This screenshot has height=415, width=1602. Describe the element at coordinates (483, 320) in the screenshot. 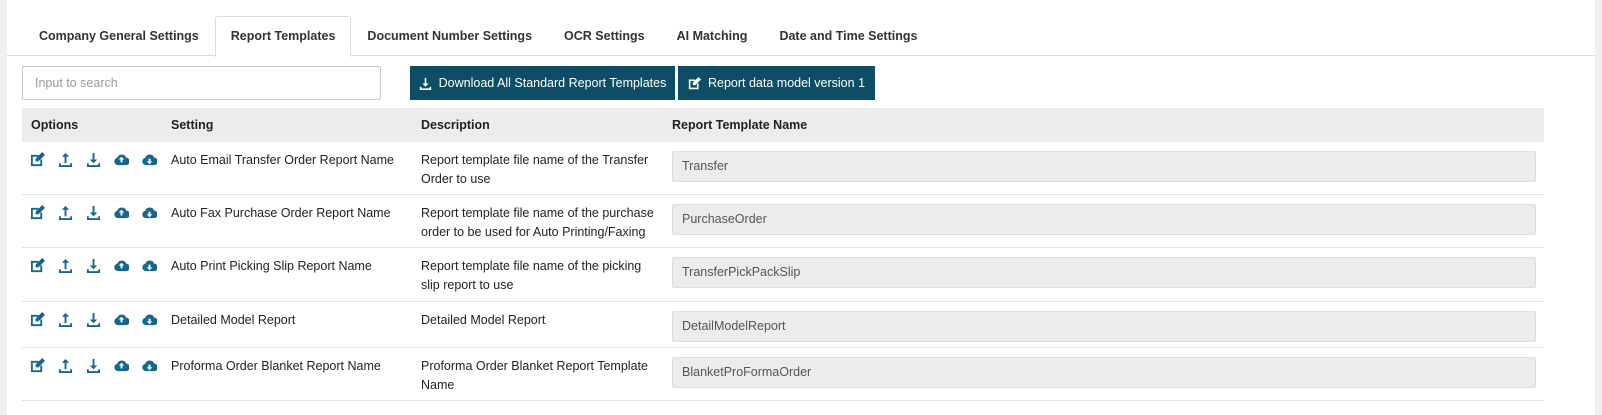

I see `row-description: Detailed Model Report` at that location.